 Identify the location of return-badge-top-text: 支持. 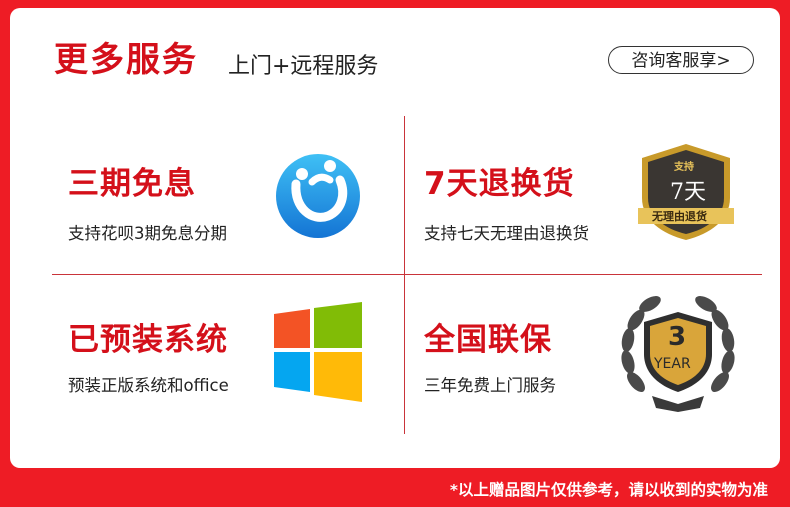
(684, 167).